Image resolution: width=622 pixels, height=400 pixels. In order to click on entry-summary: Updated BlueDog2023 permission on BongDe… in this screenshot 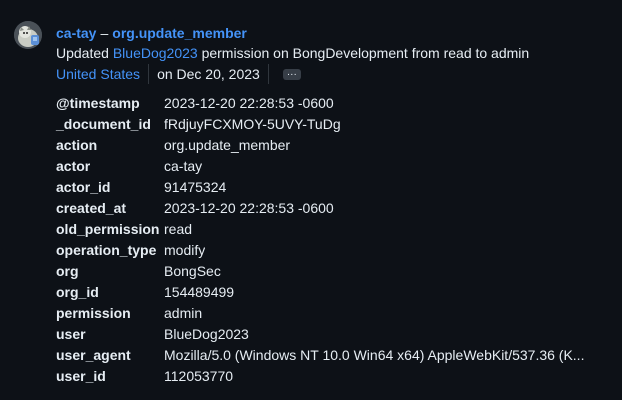, I will do `click(292, 53)`.